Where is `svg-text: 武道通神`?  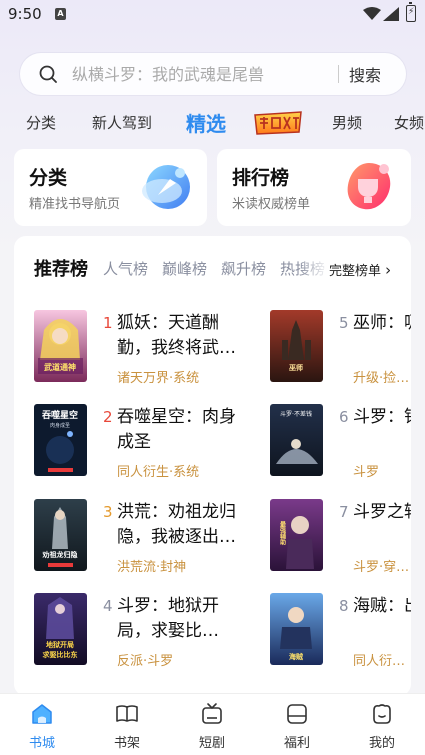
svg-text: 武道通神 is located at coordinates (60, 367).